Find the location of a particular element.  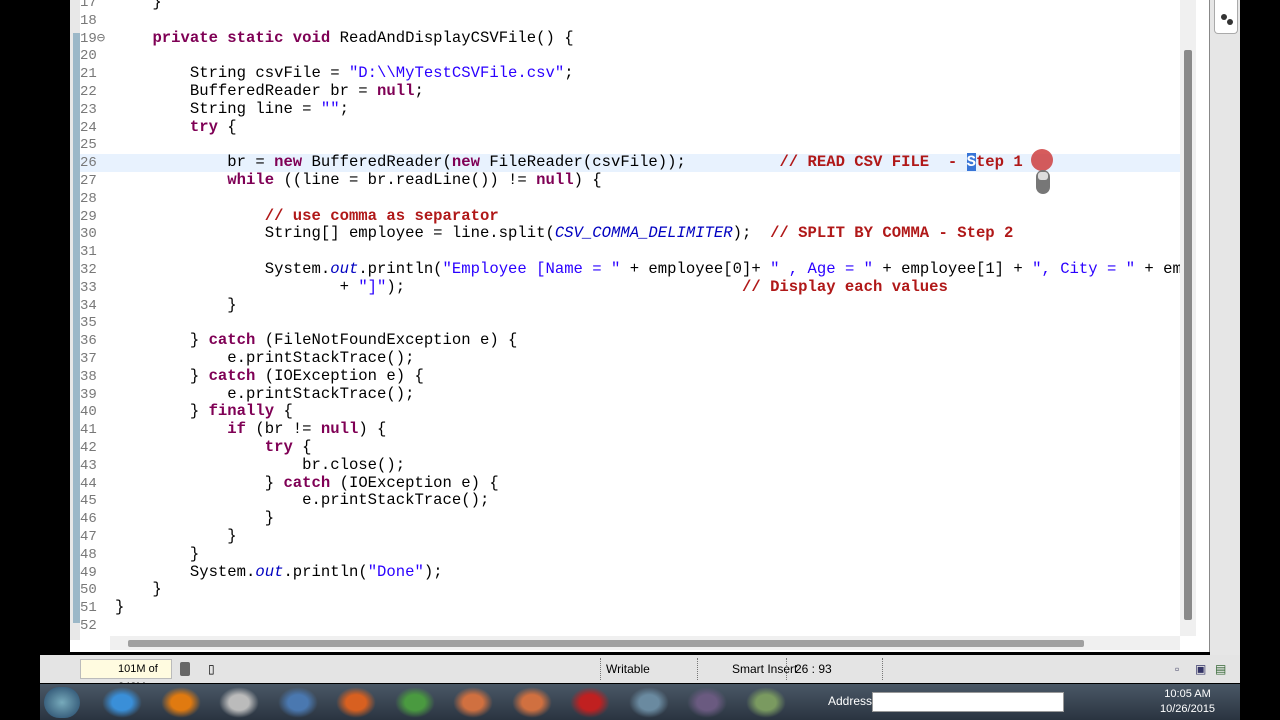

code-token: String line = is located at coordinates (218, 108).